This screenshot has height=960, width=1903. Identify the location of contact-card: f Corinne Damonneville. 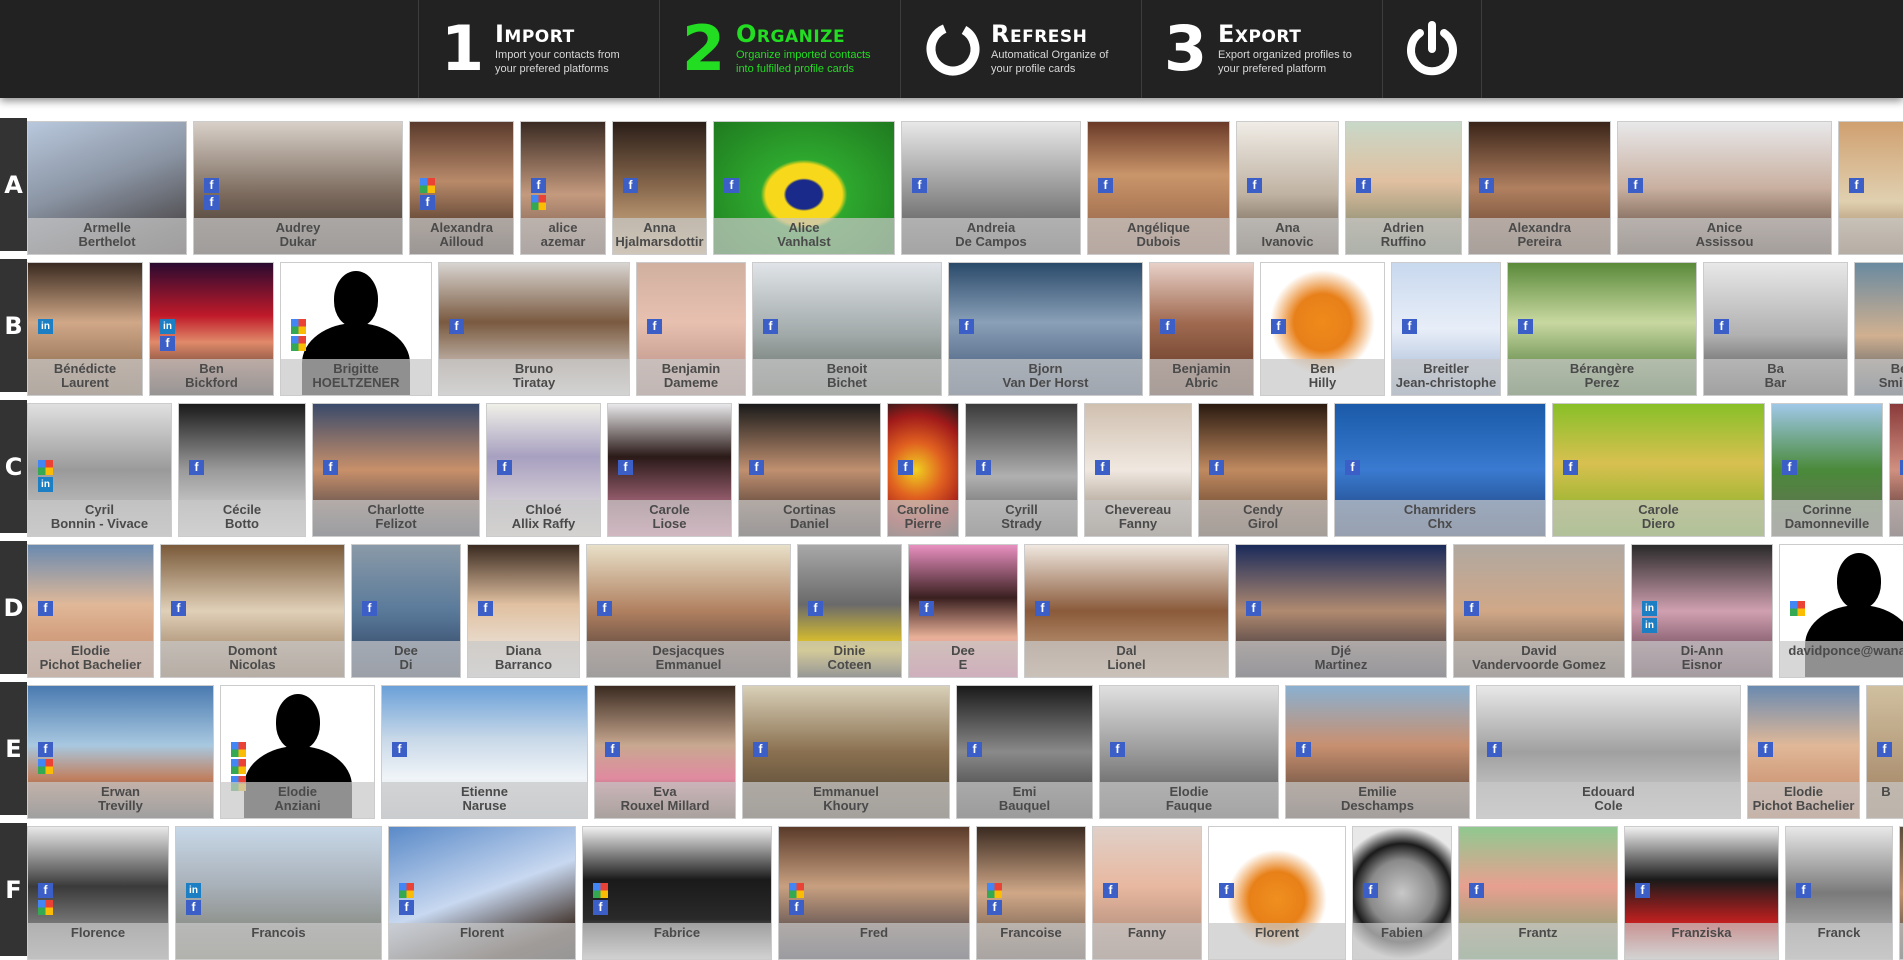
(1827, 470).